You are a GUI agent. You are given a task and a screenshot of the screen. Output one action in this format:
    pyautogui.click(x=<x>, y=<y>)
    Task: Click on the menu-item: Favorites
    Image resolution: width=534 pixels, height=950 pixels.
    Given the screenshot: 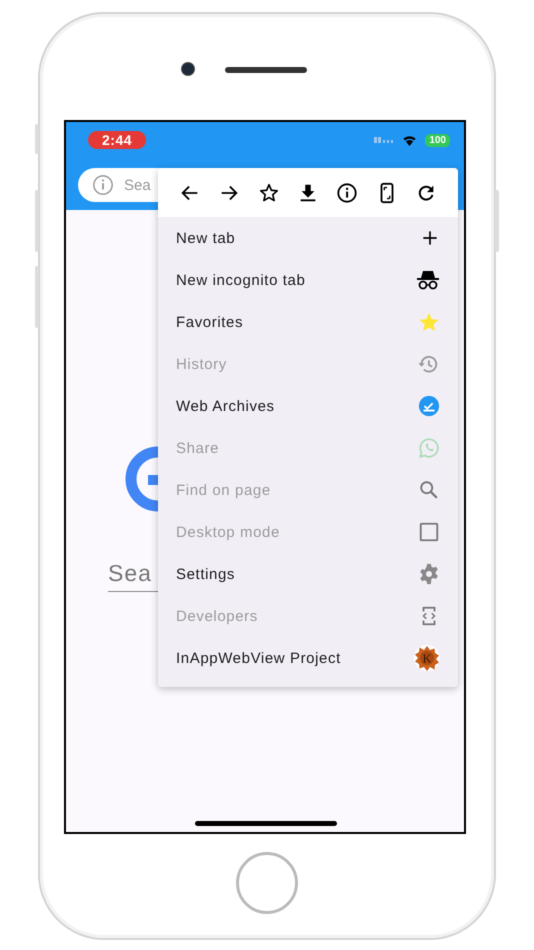 What is the action you would take?
    pyautogui.click(x=308, y=322)
    